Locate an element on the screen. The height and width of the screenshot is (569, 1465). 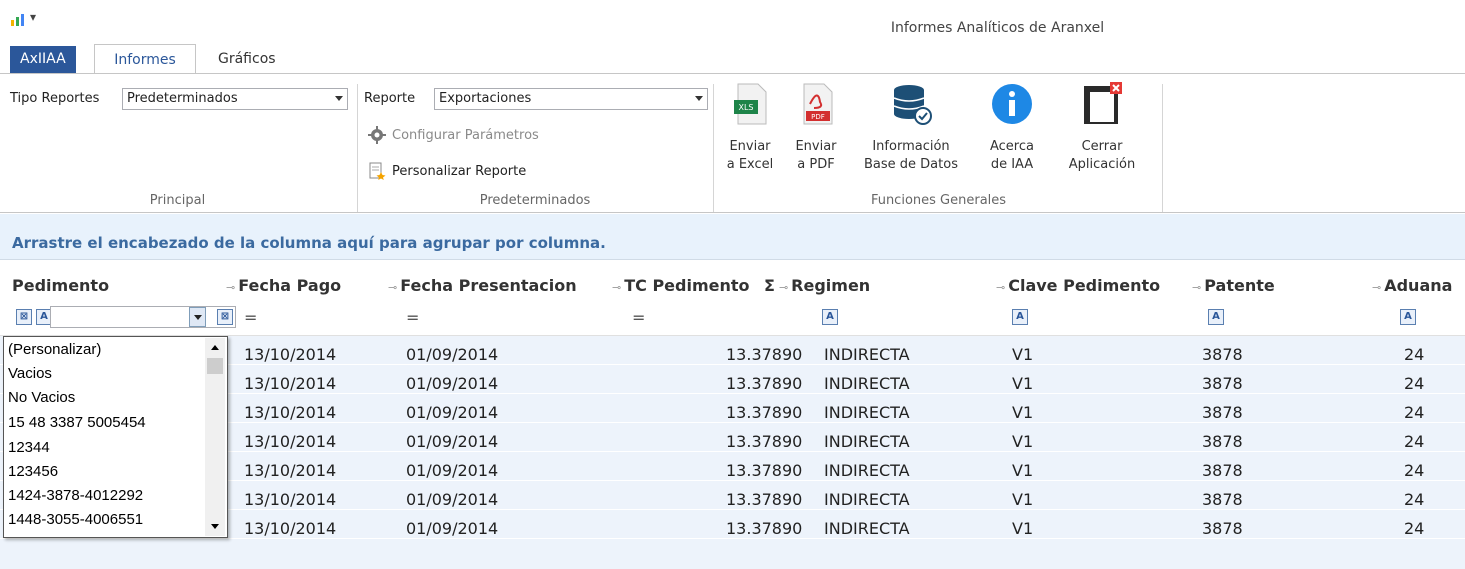
column-header-clave-pedimento: ⊸ Clave Pedimento is located at coordinates (1078, 285).